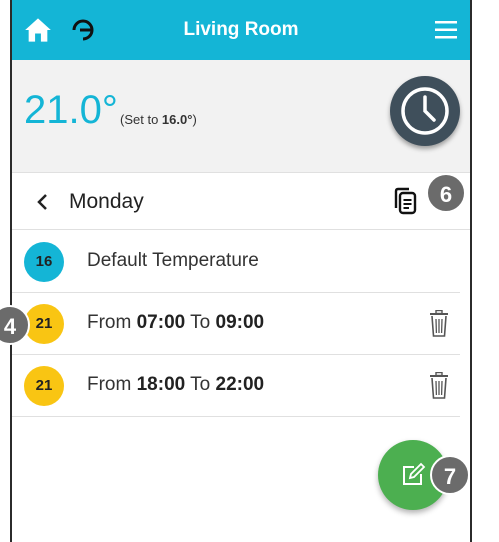 This screenshot has width=499, height=542. I want to click on app-bar: Living Room, so click(241, 30).